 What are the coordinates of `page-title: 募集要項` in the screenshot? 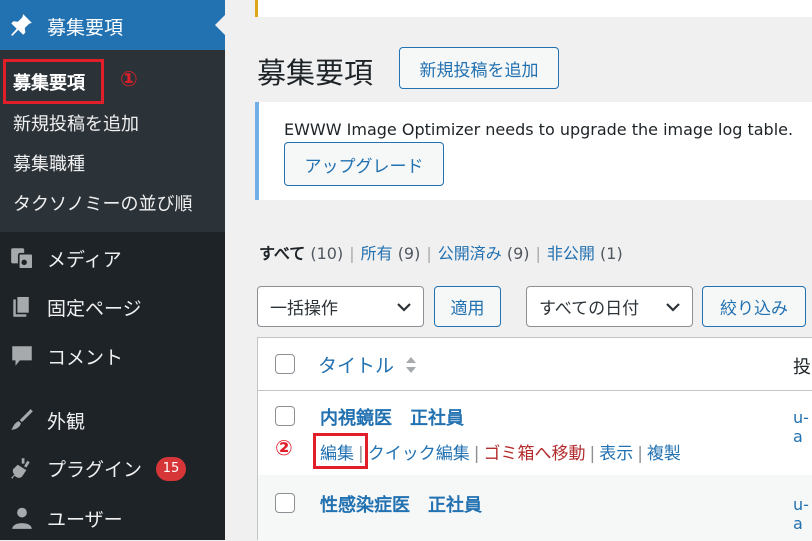 It's located at (315, 73).